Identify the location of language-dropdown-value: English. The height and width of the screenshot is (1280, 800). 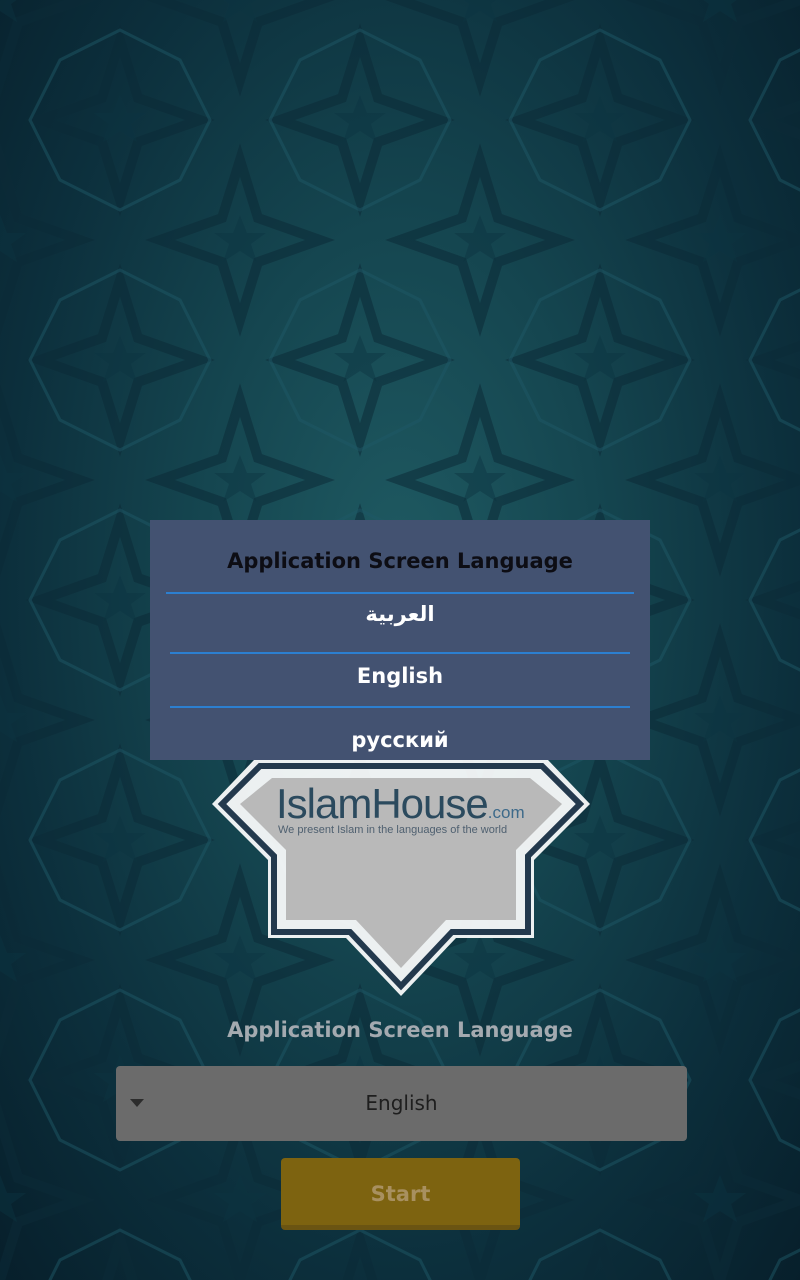
(401, 1103).